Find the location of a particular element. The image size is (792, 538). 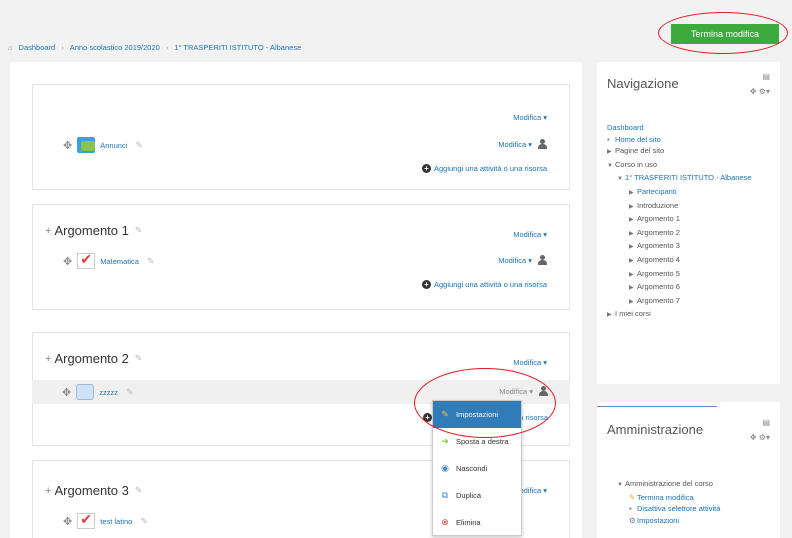

nav-item: Argomento 7 is located at coordinates (658, 300).